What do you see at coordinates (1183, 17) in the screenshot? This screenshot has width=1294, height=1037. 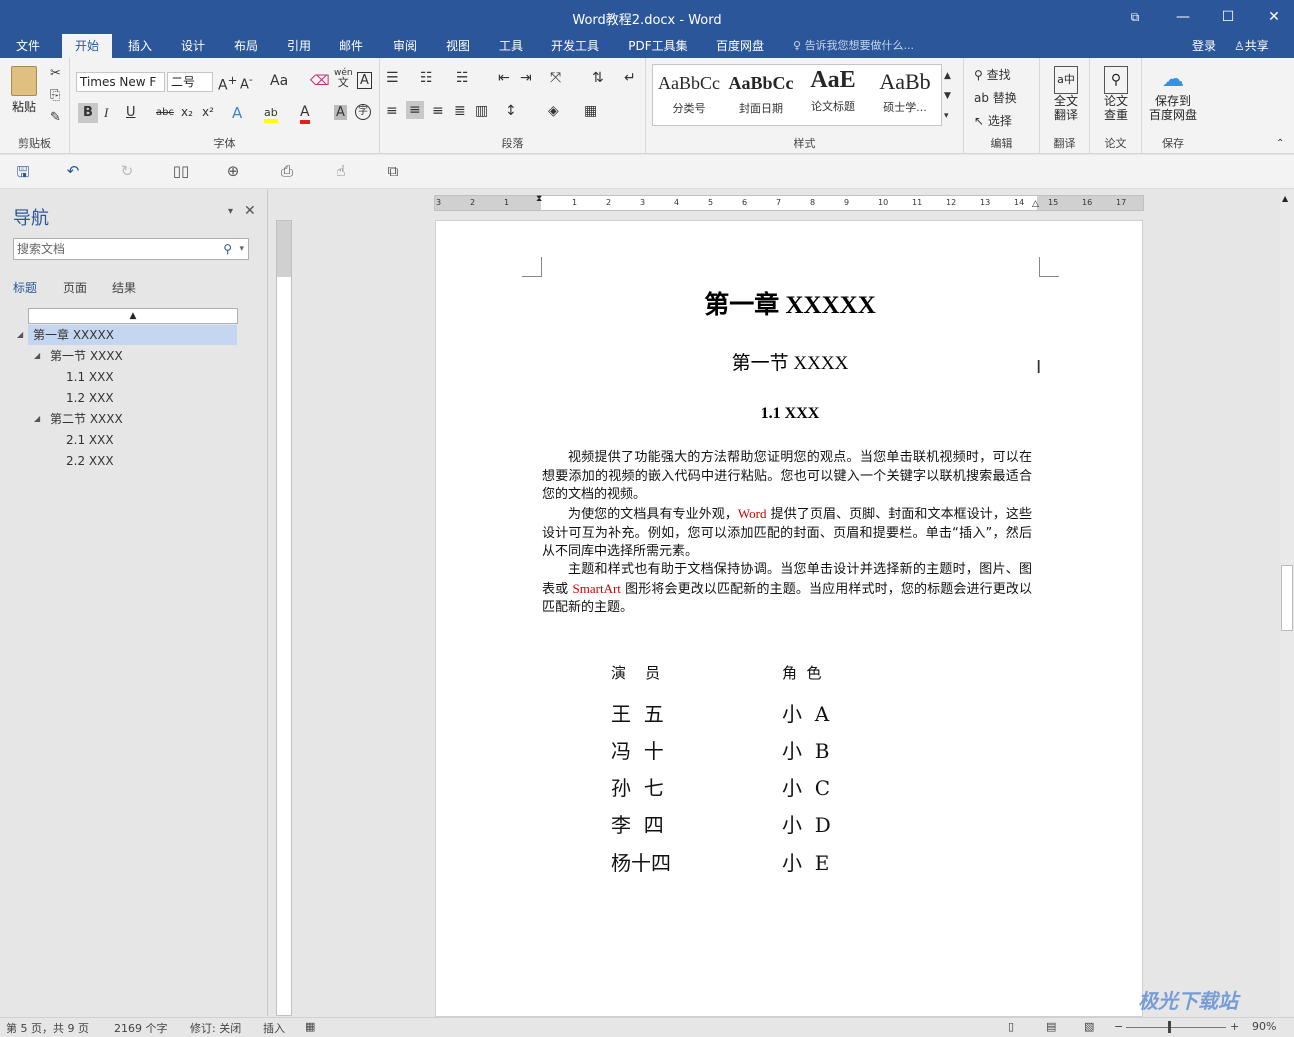 I see `minimize-icon: —` at bounding box center [1183, 17].